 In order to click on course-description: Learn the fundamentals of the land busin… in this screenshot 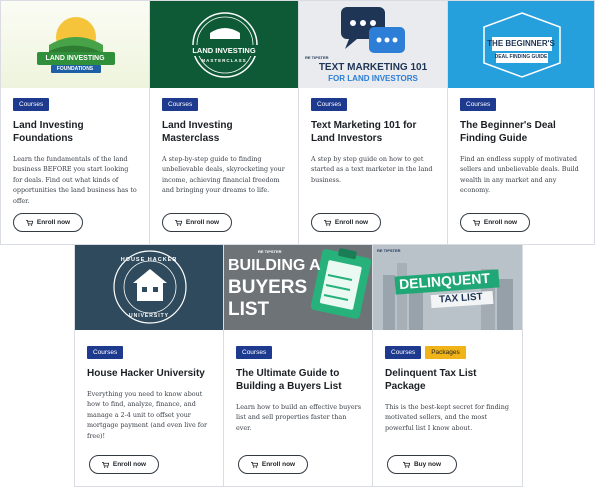, I will do `click(75, 180)`.